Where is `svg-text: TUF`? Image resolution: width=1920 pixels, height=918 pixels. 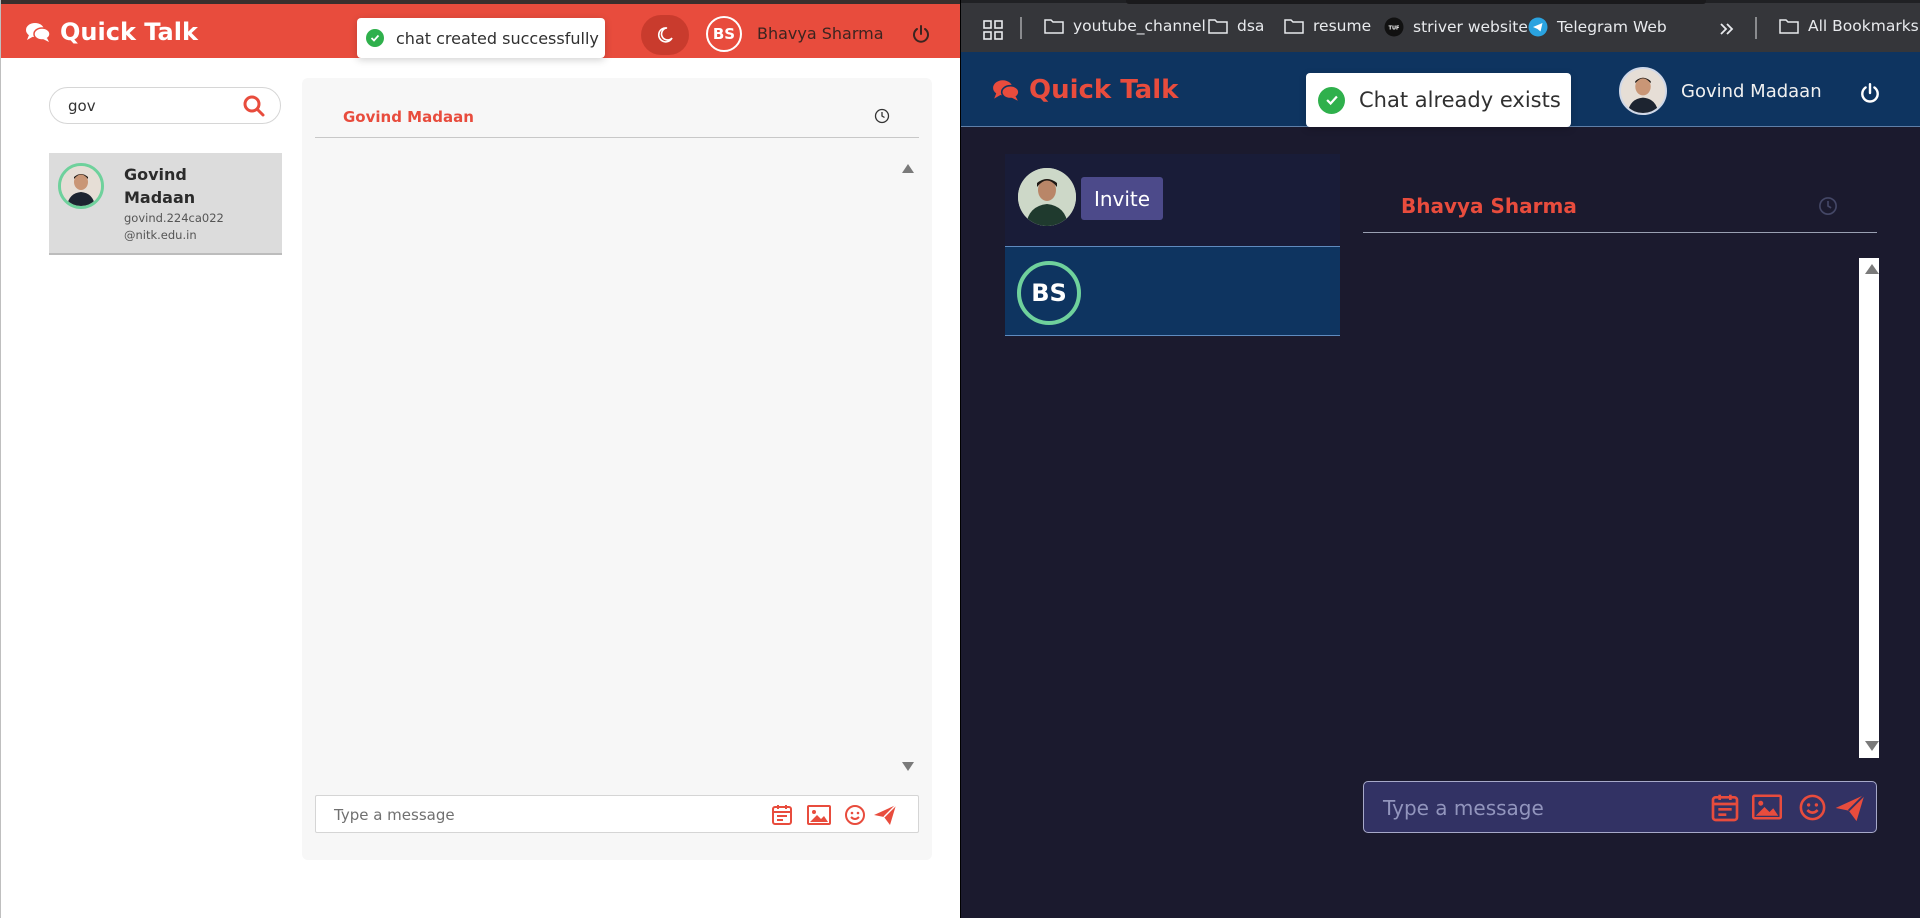 svg-text: TUF is located at coordinates (1394, 29).